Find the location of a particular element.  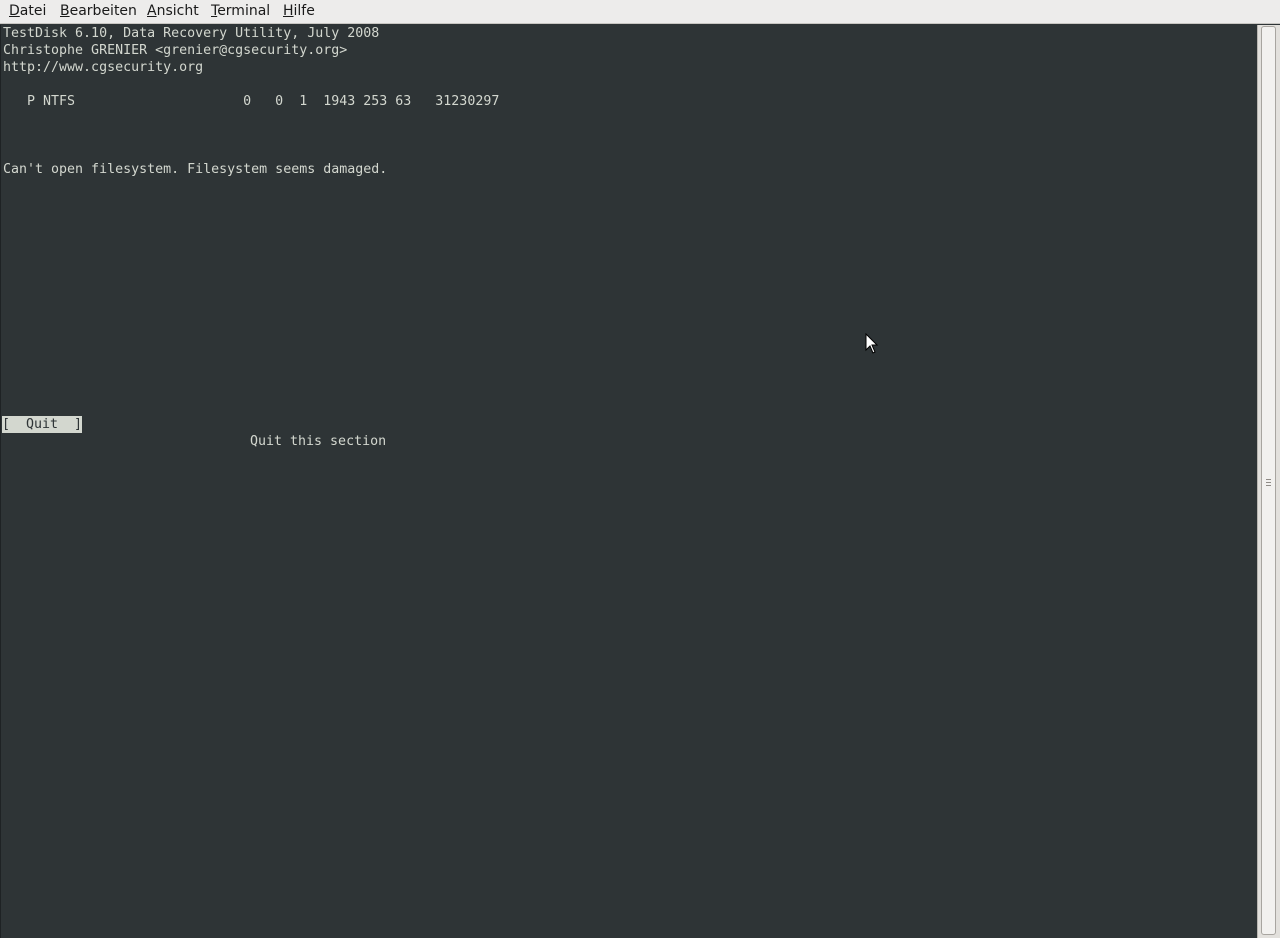

menu-bearbeiten-mnemonic: B is located at coordinates (65, 11).